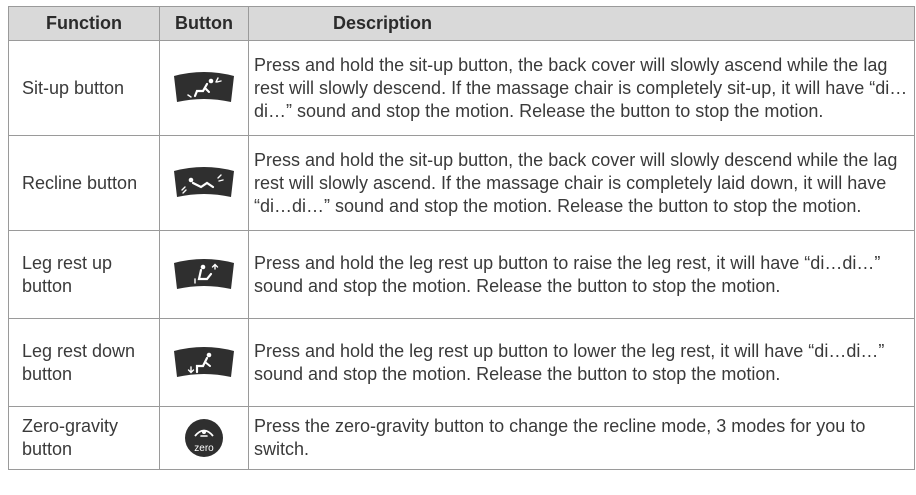 This screenshot has width=916, height=495. What do you see at coordinates (84, 274) in the screenshot?
I see `function-name: Leg rest up button` at bounding box center [84, 274].